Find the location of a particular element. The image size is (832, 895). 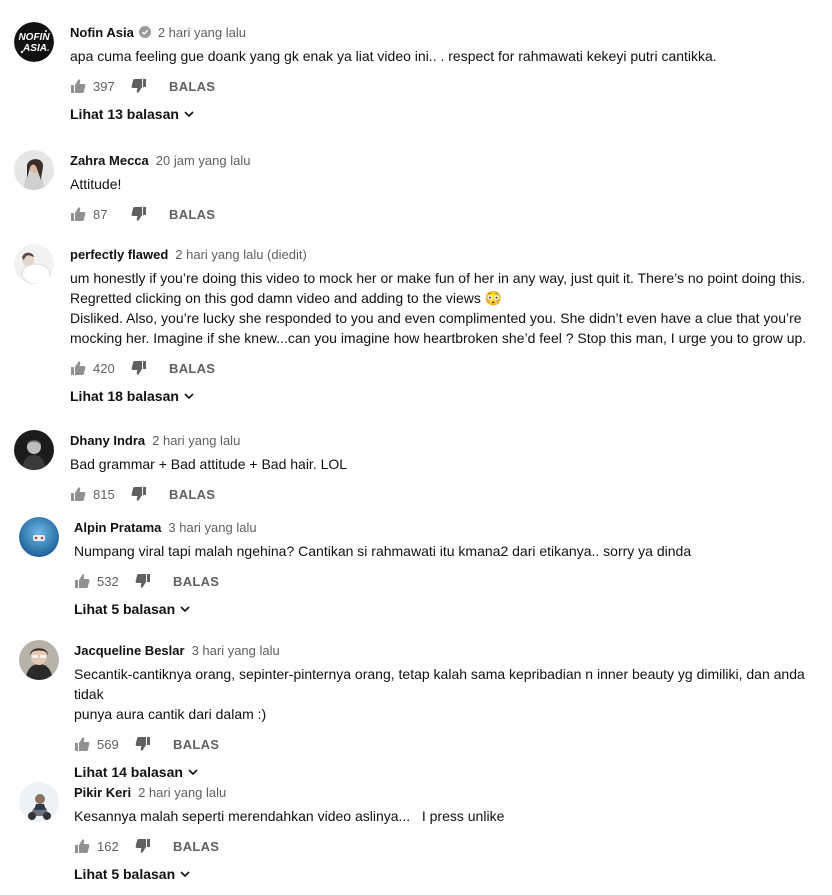

comment-author: Nofin Asia is located at coordinates (102, 32).